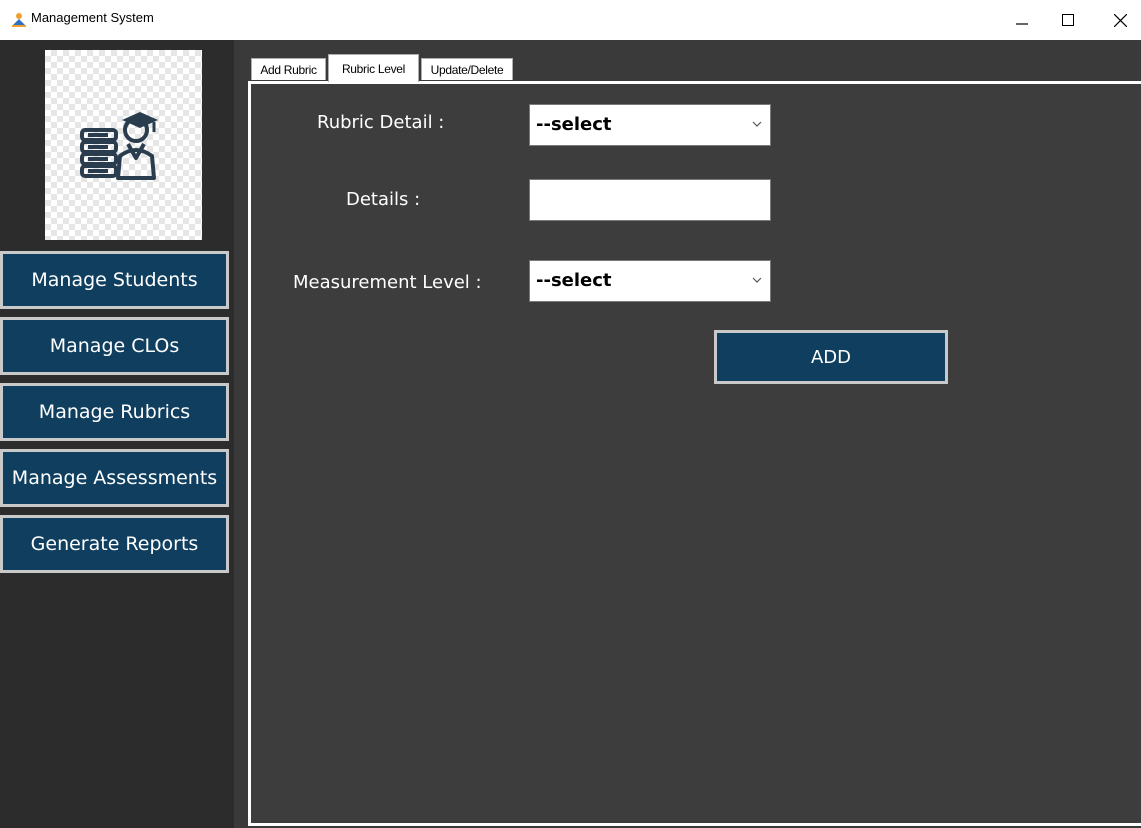  Describe the element at coordinates (650, 281) in the screenshot. I see `measurement-level-select: --select` at that location.